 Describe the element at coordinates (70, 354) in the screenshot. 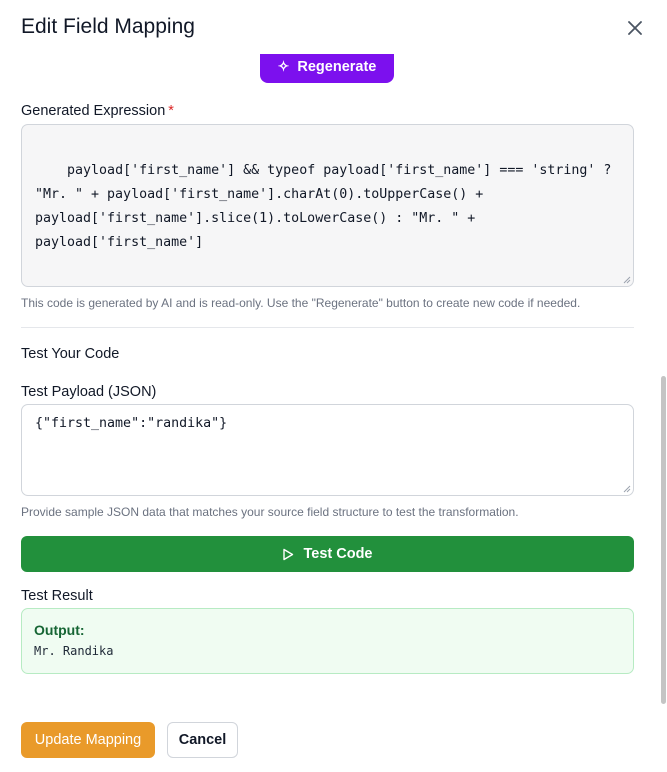

I see `test-section-title: Test Your Code` at that location.